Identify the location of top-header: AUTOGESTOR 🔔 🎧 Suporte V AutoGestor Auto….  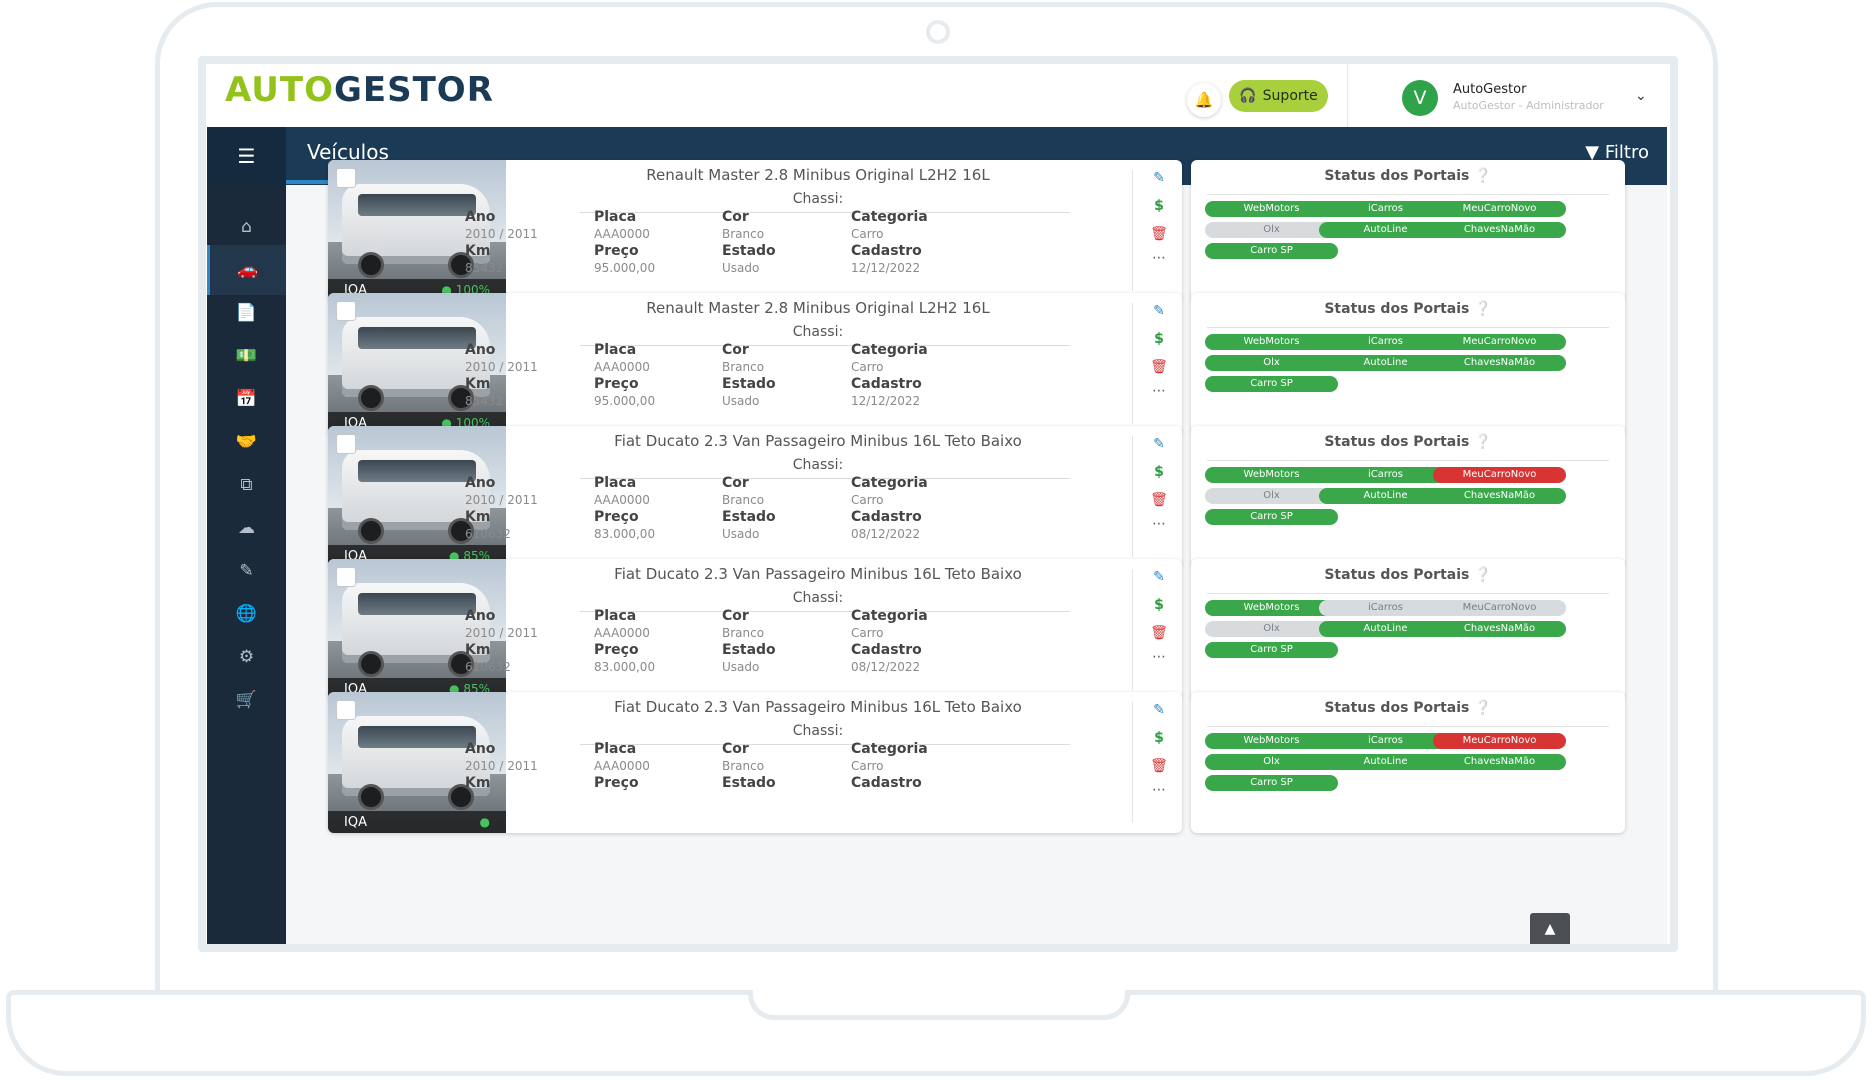
(937, 95).